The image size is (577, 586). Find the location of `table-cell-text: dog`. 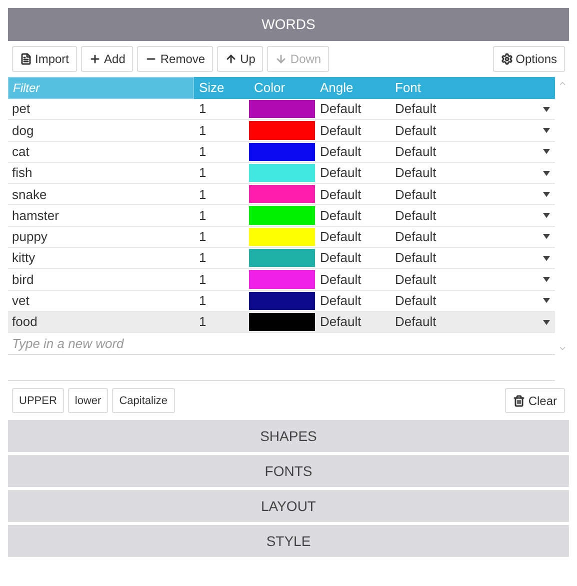

table-cell-text: dog is located at coordinates (23, 131).